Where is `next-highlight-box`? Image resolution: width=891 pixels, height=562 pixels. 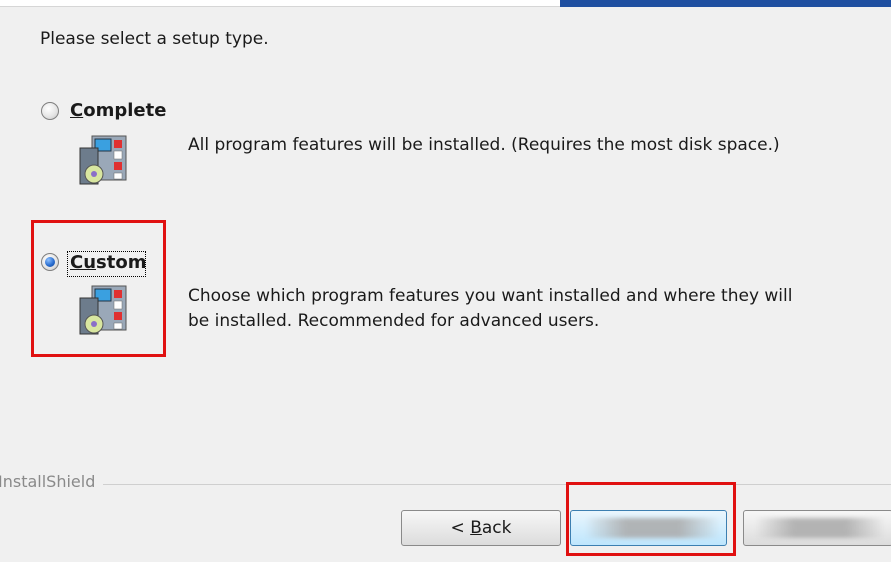
next-highlight-box is located at coordinates (651, 519).